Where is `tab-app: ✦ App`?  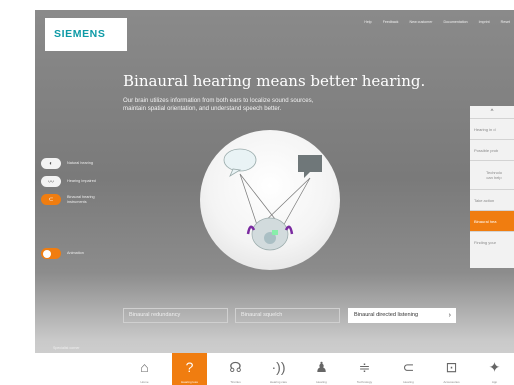 tab-app: ✦ App is located at coordinates (494, 369).